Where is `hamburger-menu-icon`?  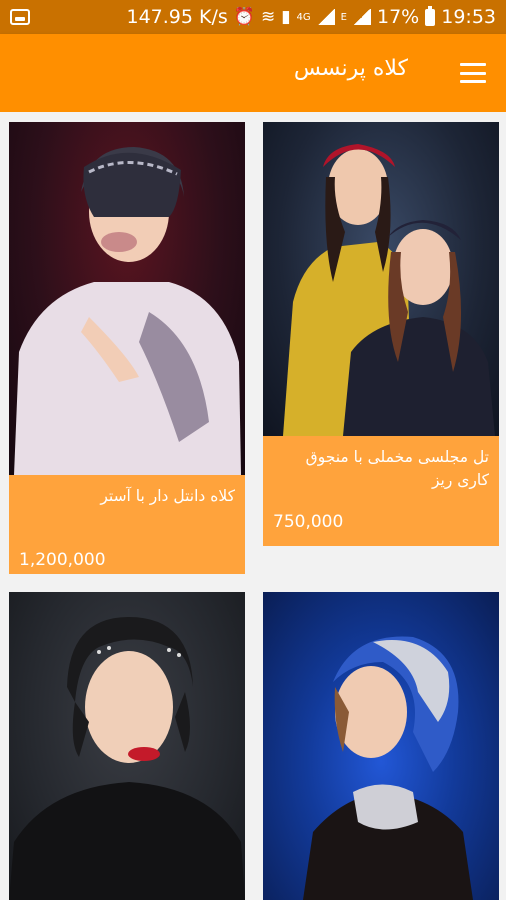
hamburger-menu-icon is located at coordinates (473, 73).